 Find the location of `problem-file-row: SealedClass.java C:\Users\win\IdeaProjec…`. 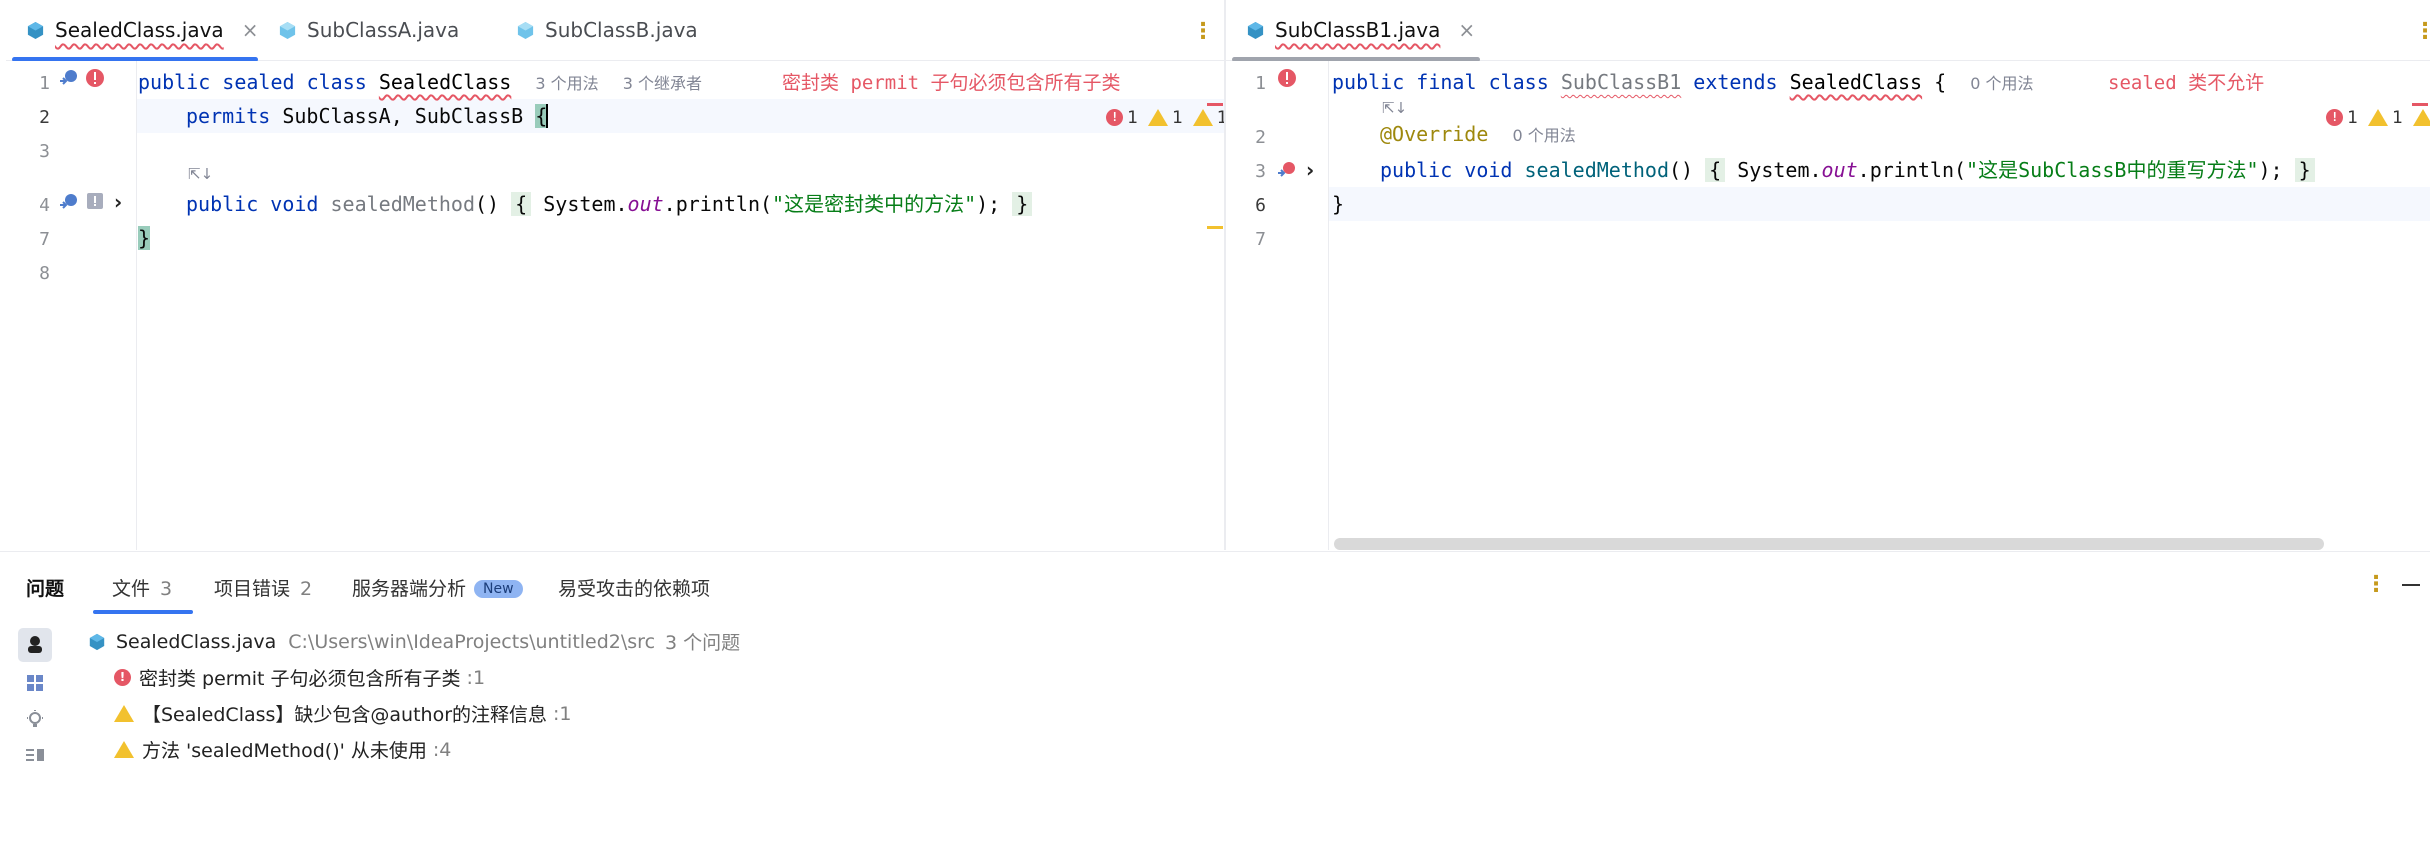

problem-file-row: SealedClass.java C:\Users\win\IdeaProjec… is located at coordinates (414, 641).